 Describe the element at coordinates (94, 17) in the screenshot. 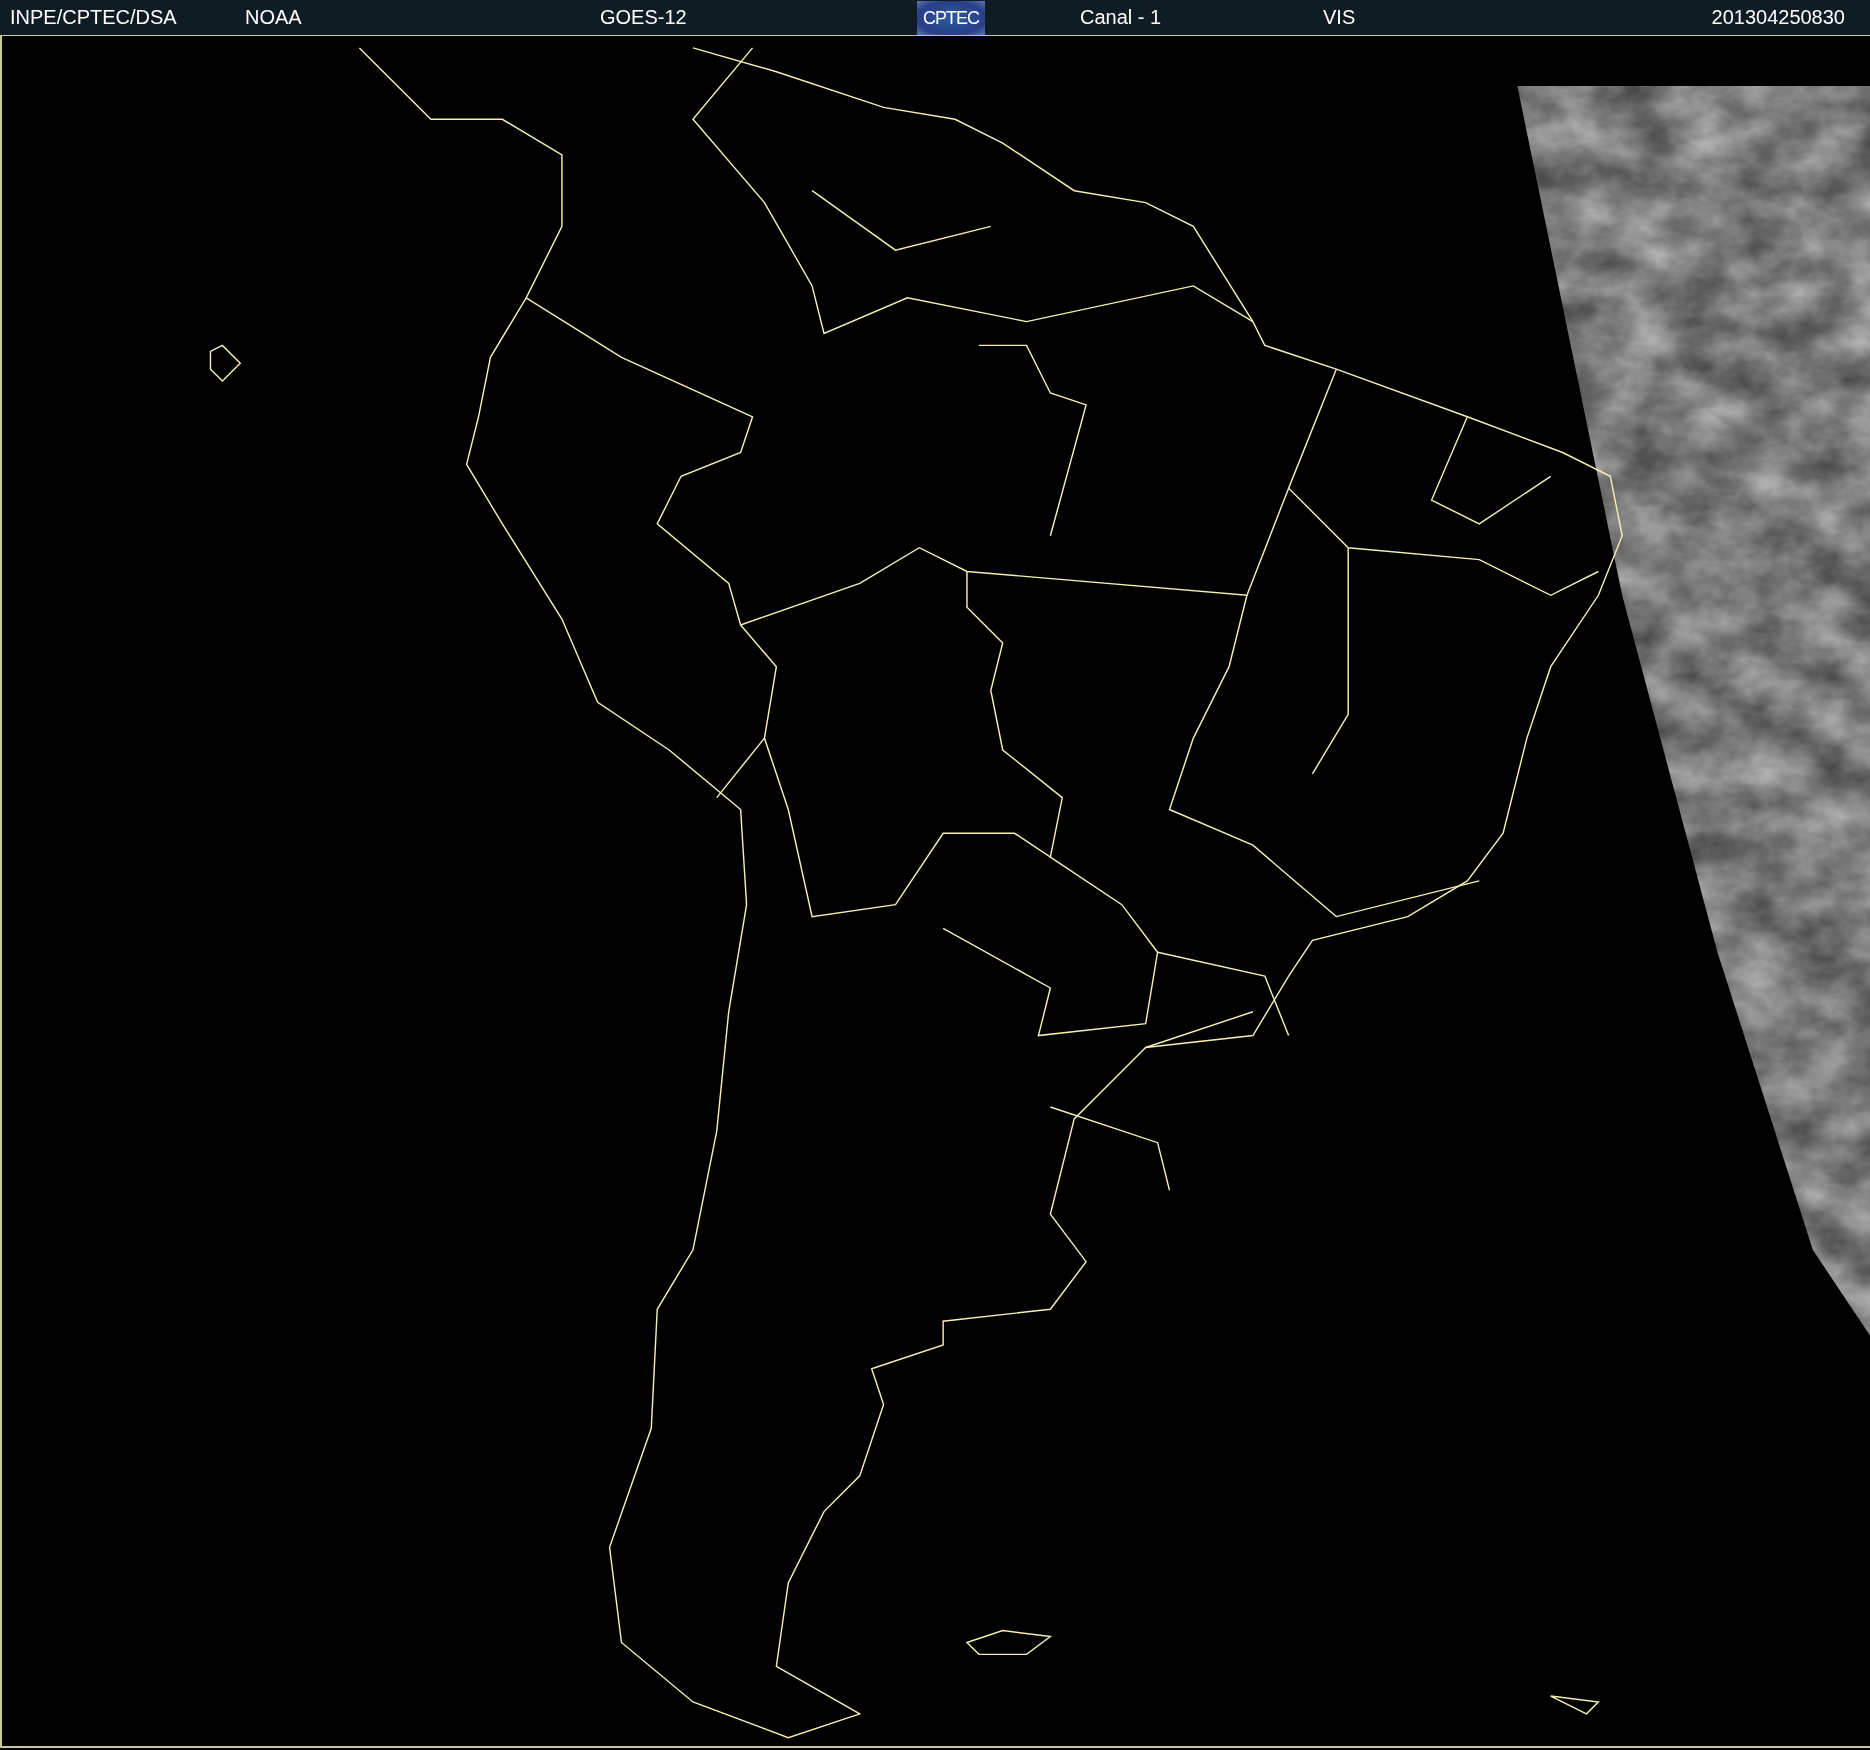

I see `header-label: INPE/CPTEC/DSA` at that location.